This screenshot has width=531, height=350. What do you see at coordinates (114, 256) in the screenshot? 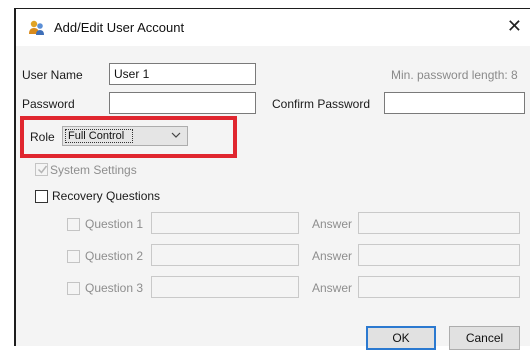
I see `question-2-label: Question 2` at bounding box center [114, 256].